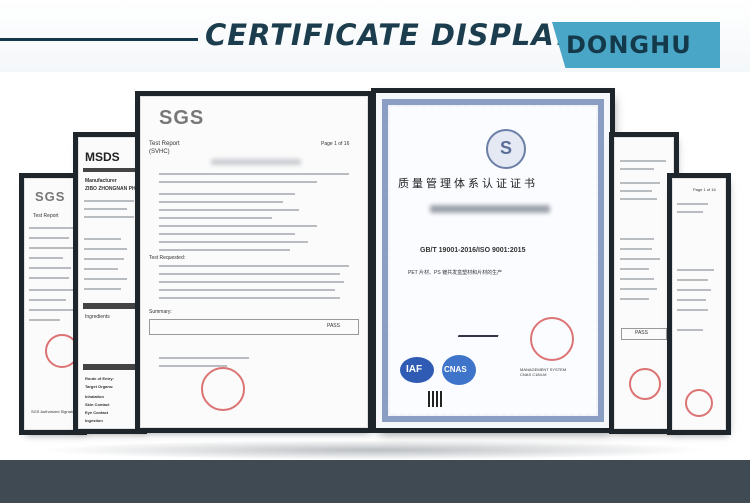  I want to click on certificate-seal-icon: S, so click(506, 149).